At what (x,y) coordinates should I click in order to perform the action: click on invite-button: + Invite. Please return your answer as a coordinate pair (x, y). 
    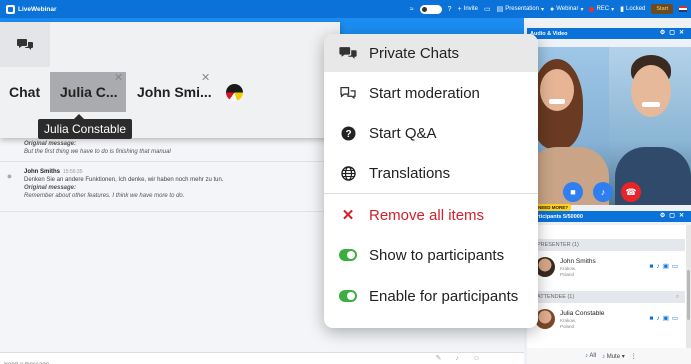
    Looking at the image, I should click on (468, 9).